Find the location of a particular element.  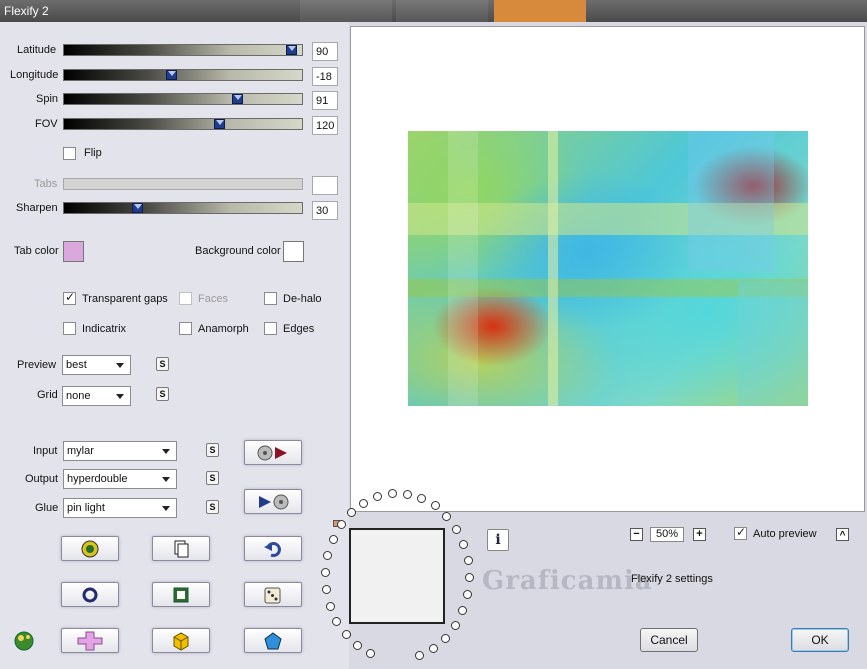

output-select: hyperdouble is located at coordinates (120, 479).